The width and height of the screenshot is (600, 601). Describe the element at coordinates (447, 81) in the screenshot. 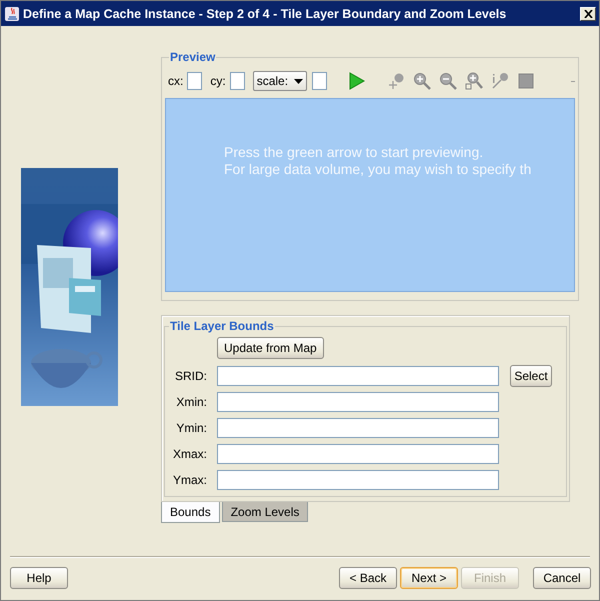

I see `zoom-out-icon` at that location.